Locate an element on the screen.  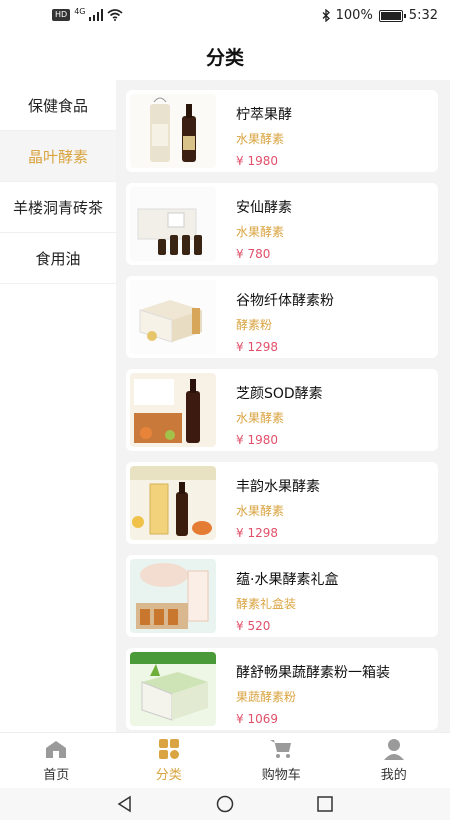
product-category: 酵素粉 is located at coordinates (254, 325).